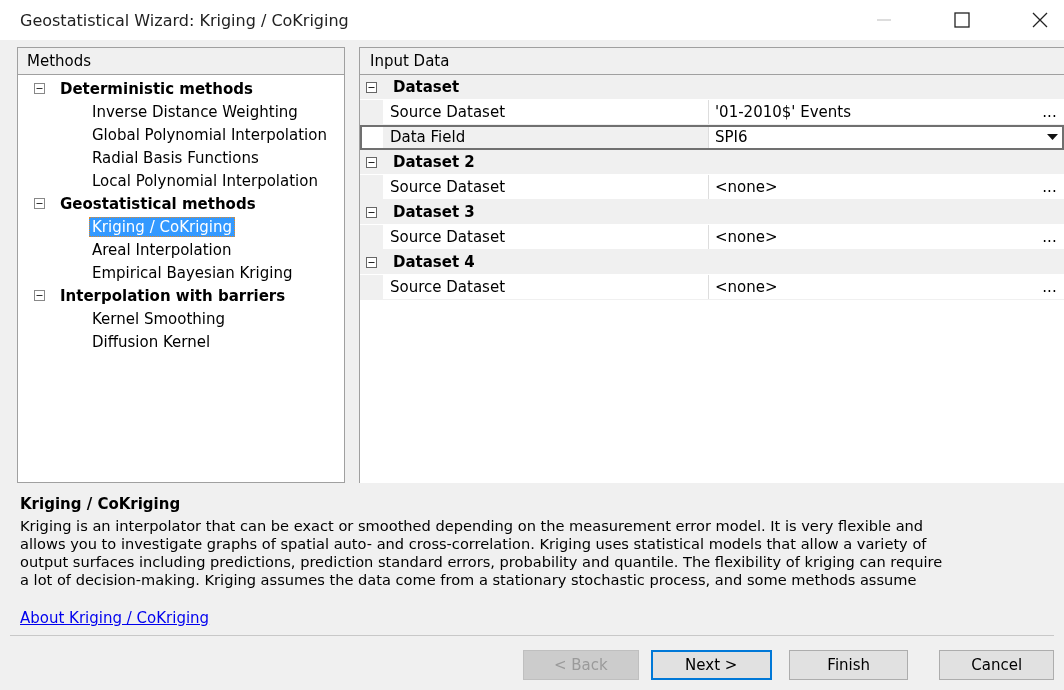 This screenshot has height=690, width=1064. What do you see at coordinates (1052, 137) in the screenshot?
I see `dropdown-arrow-icon` at bounding box center [1052, 137].